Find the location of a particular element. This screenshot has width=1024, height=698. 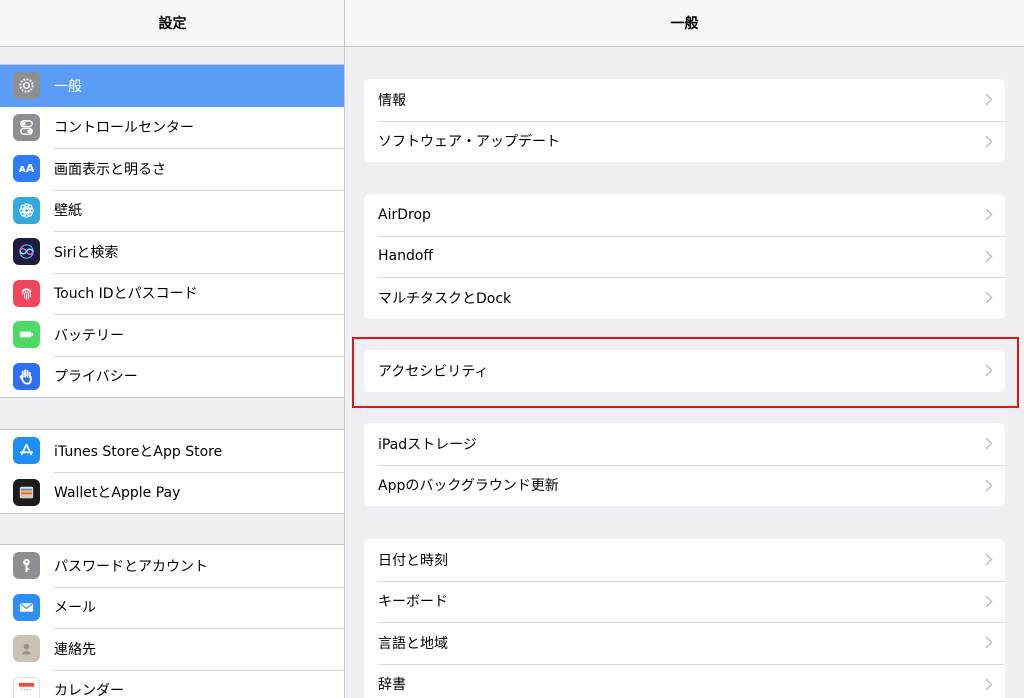

row-label: 情報 is located at coordinates (392, 100).